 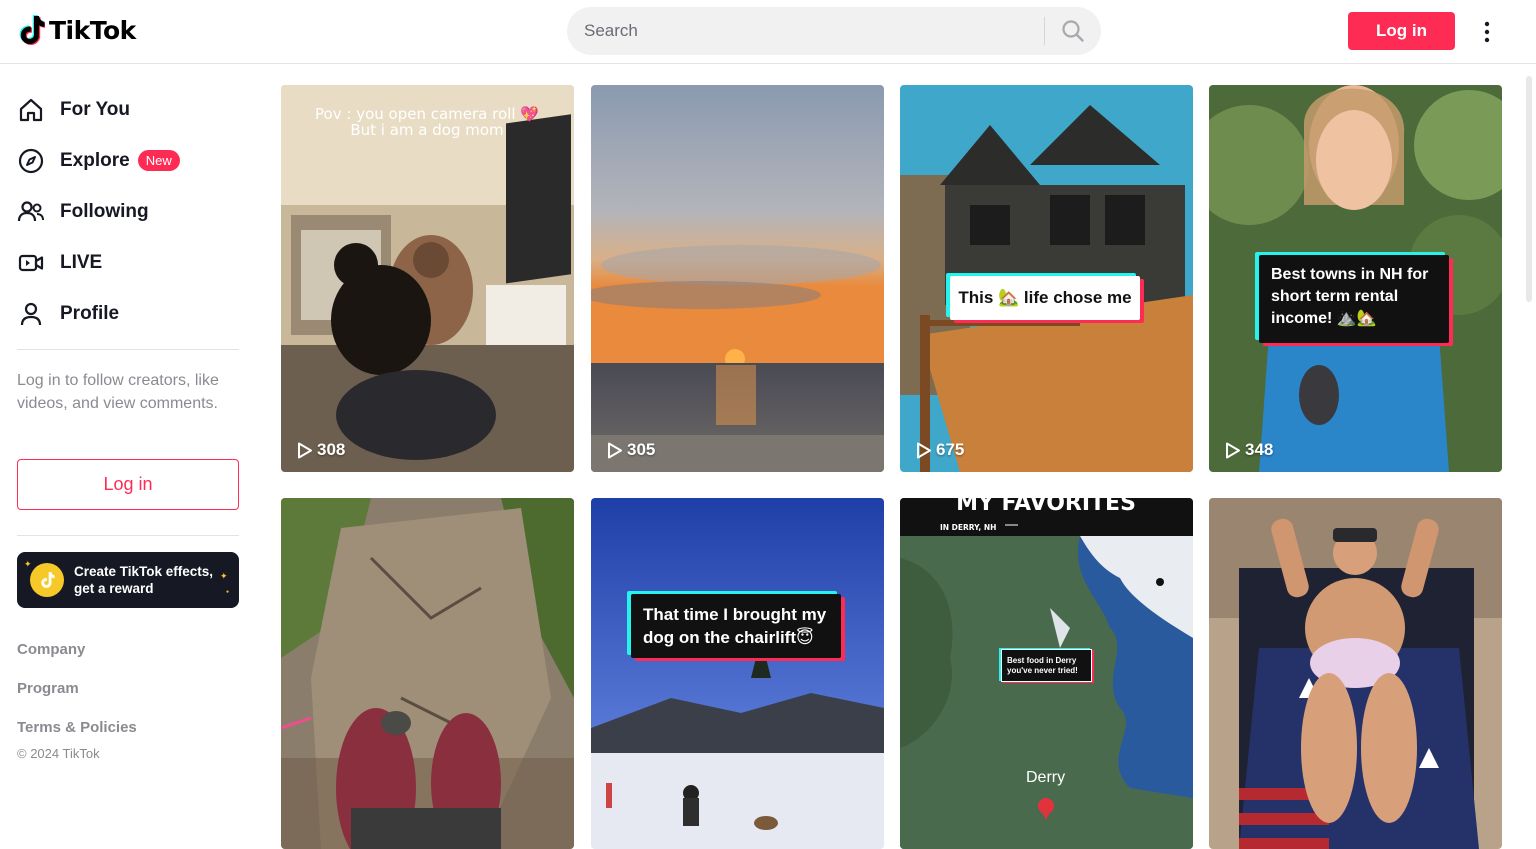 I want to click on effects-line2: get a reward, so click(x=114, y=588).